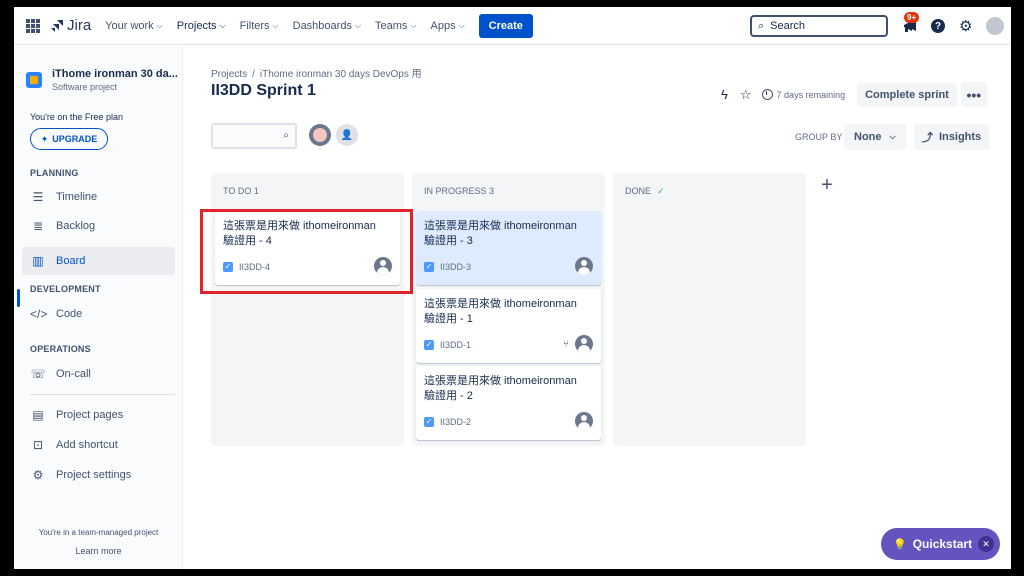 Image resolution: width=1024 pixels, height=576 pixels. I want to click on logo-text: Jira, so click(79, 25).